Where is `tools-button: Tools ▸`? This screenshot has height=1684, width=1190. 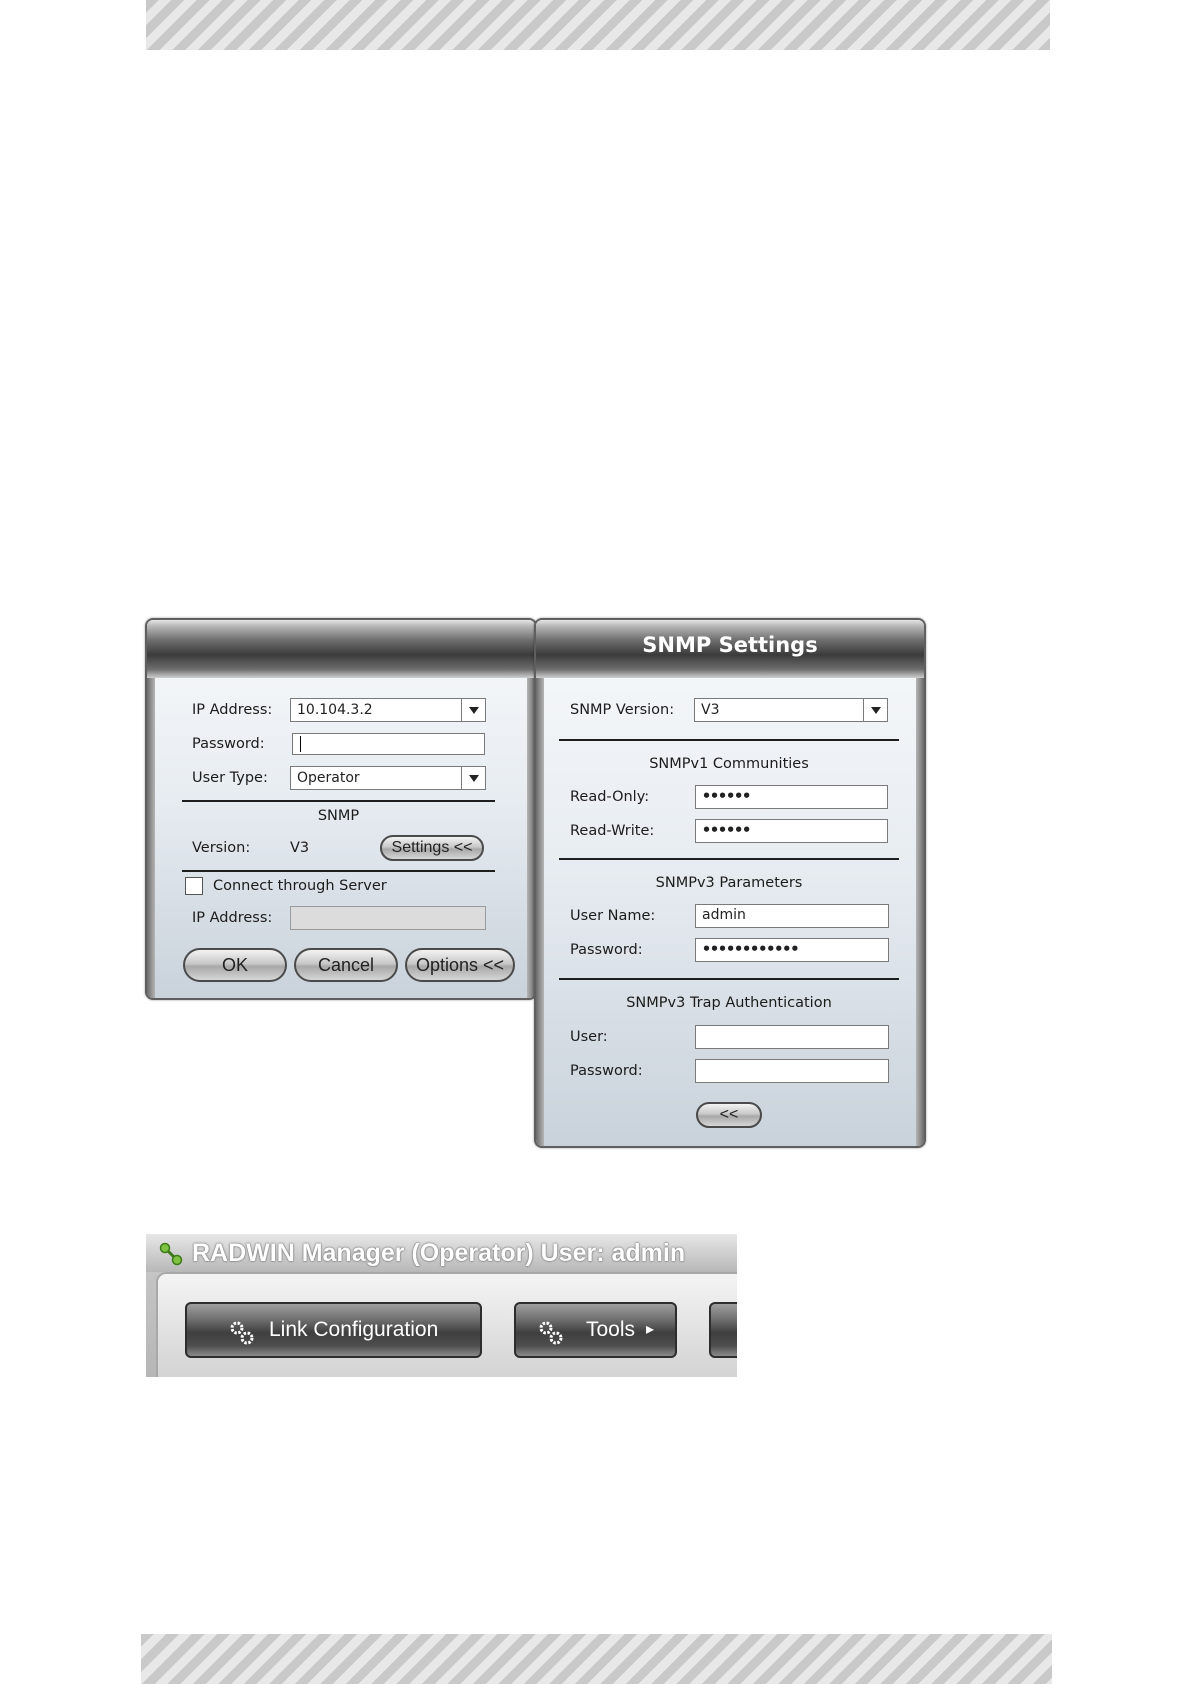
tools-button: Tools ▸ is located at coordinates (595, 1330).